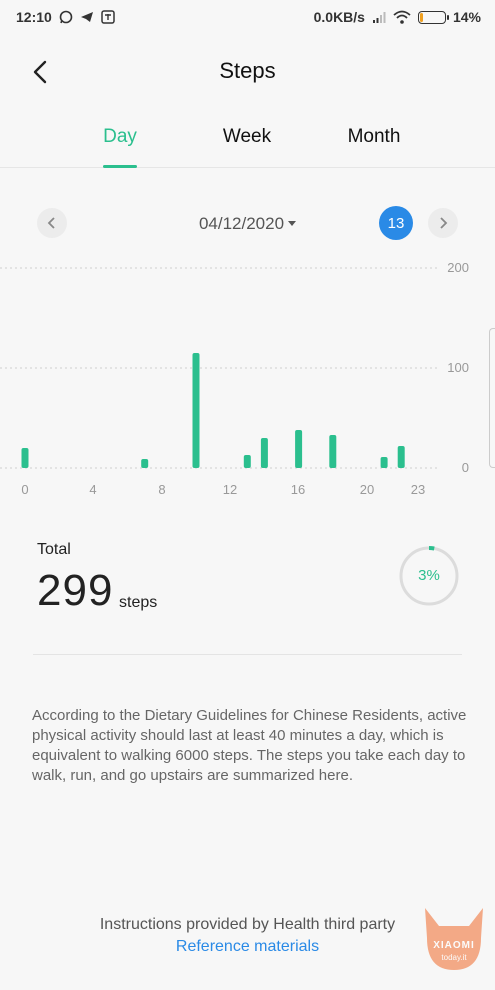  I want to click on next-day-button, so click(443, 223).